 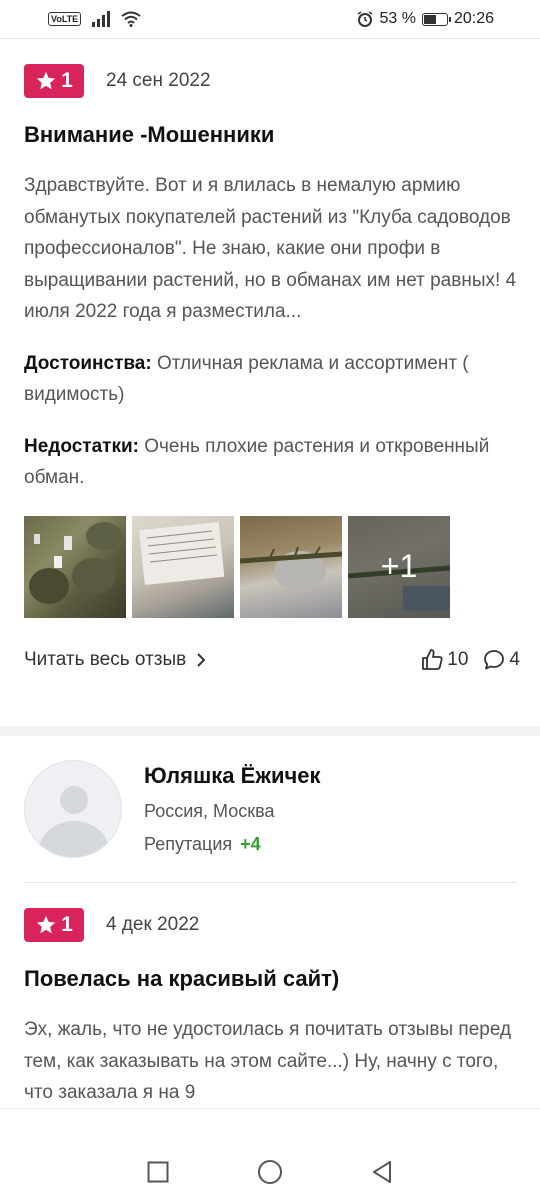 What do you see at coordinates (494, 659) in the screenshot?
I see `comment-icon` at bounding box center [494, 659].